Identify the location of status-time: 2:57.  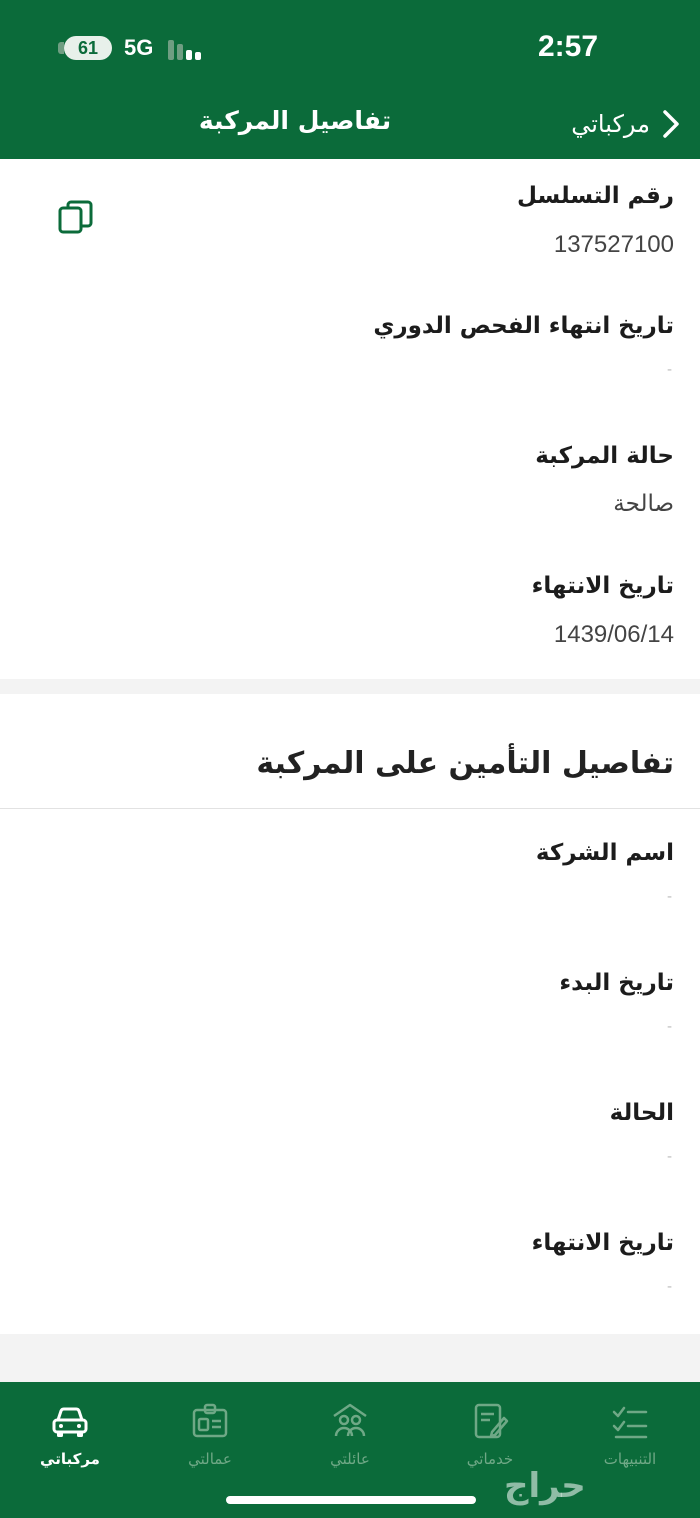
(568, 46).